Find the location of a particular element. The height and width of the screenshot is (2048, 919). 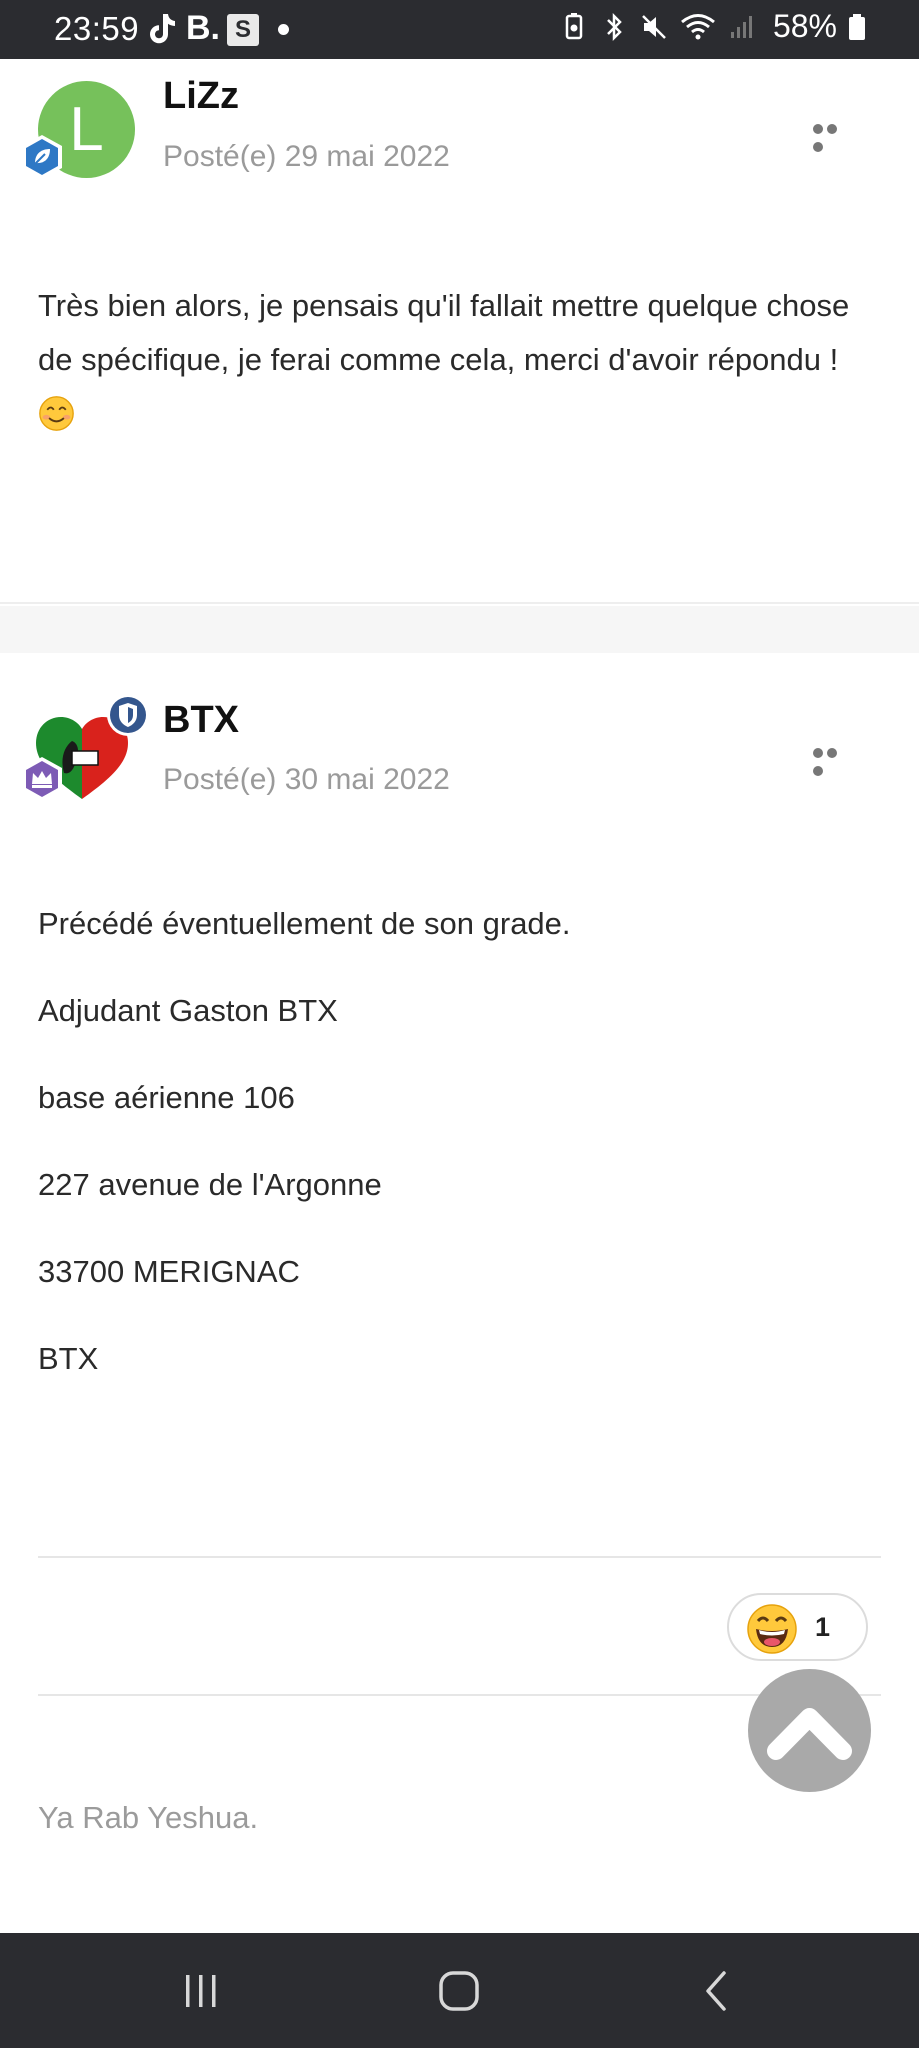

smiling-face-emoji-icon is located at coordinates (56, 413).